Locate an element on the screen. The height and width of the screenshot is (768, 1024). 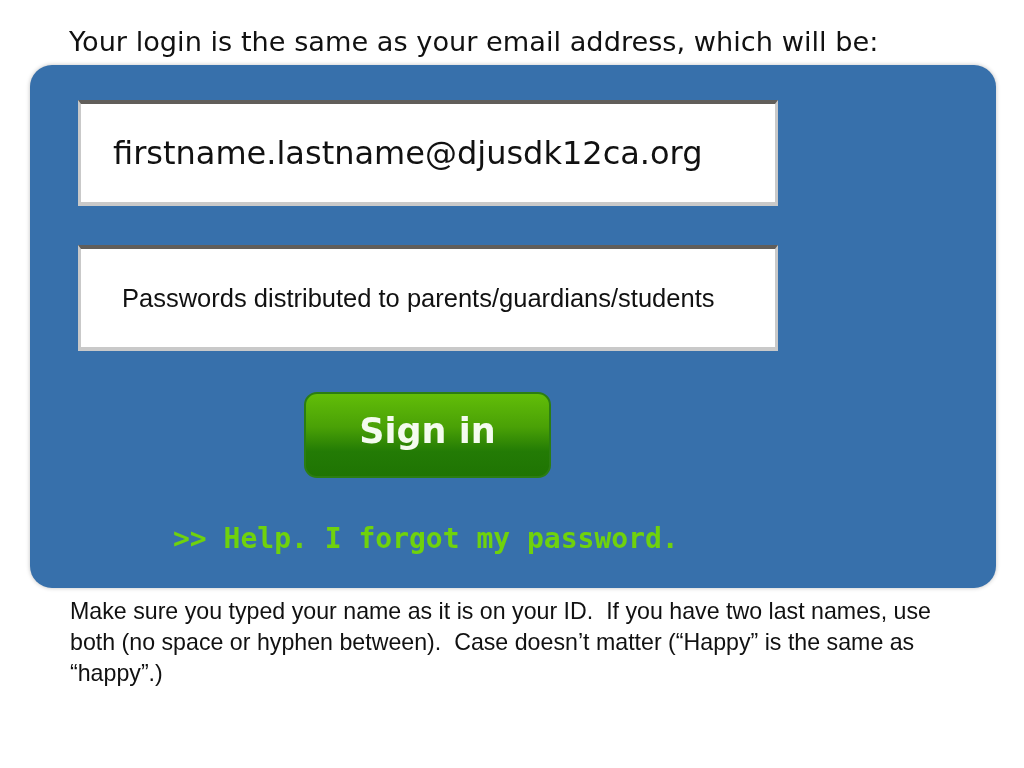
note-text: Make sure you typed your name as it is on your ID. If you have two last names, use both (no space or hyphen between). Case doesn’t matter (“Happy” is the same as “happy”.) is located at coordinates (501, 642).